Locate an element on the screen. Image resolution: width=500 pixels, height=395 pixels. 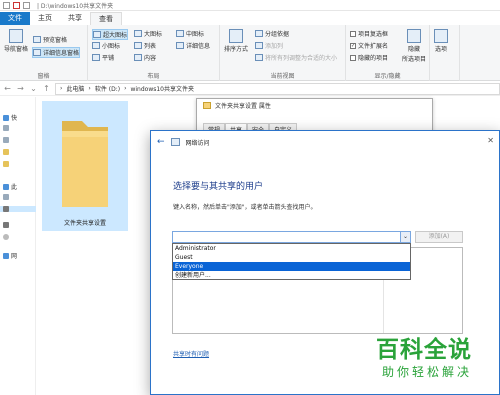
options-button: 选项 is located at coordinates (441, 41).